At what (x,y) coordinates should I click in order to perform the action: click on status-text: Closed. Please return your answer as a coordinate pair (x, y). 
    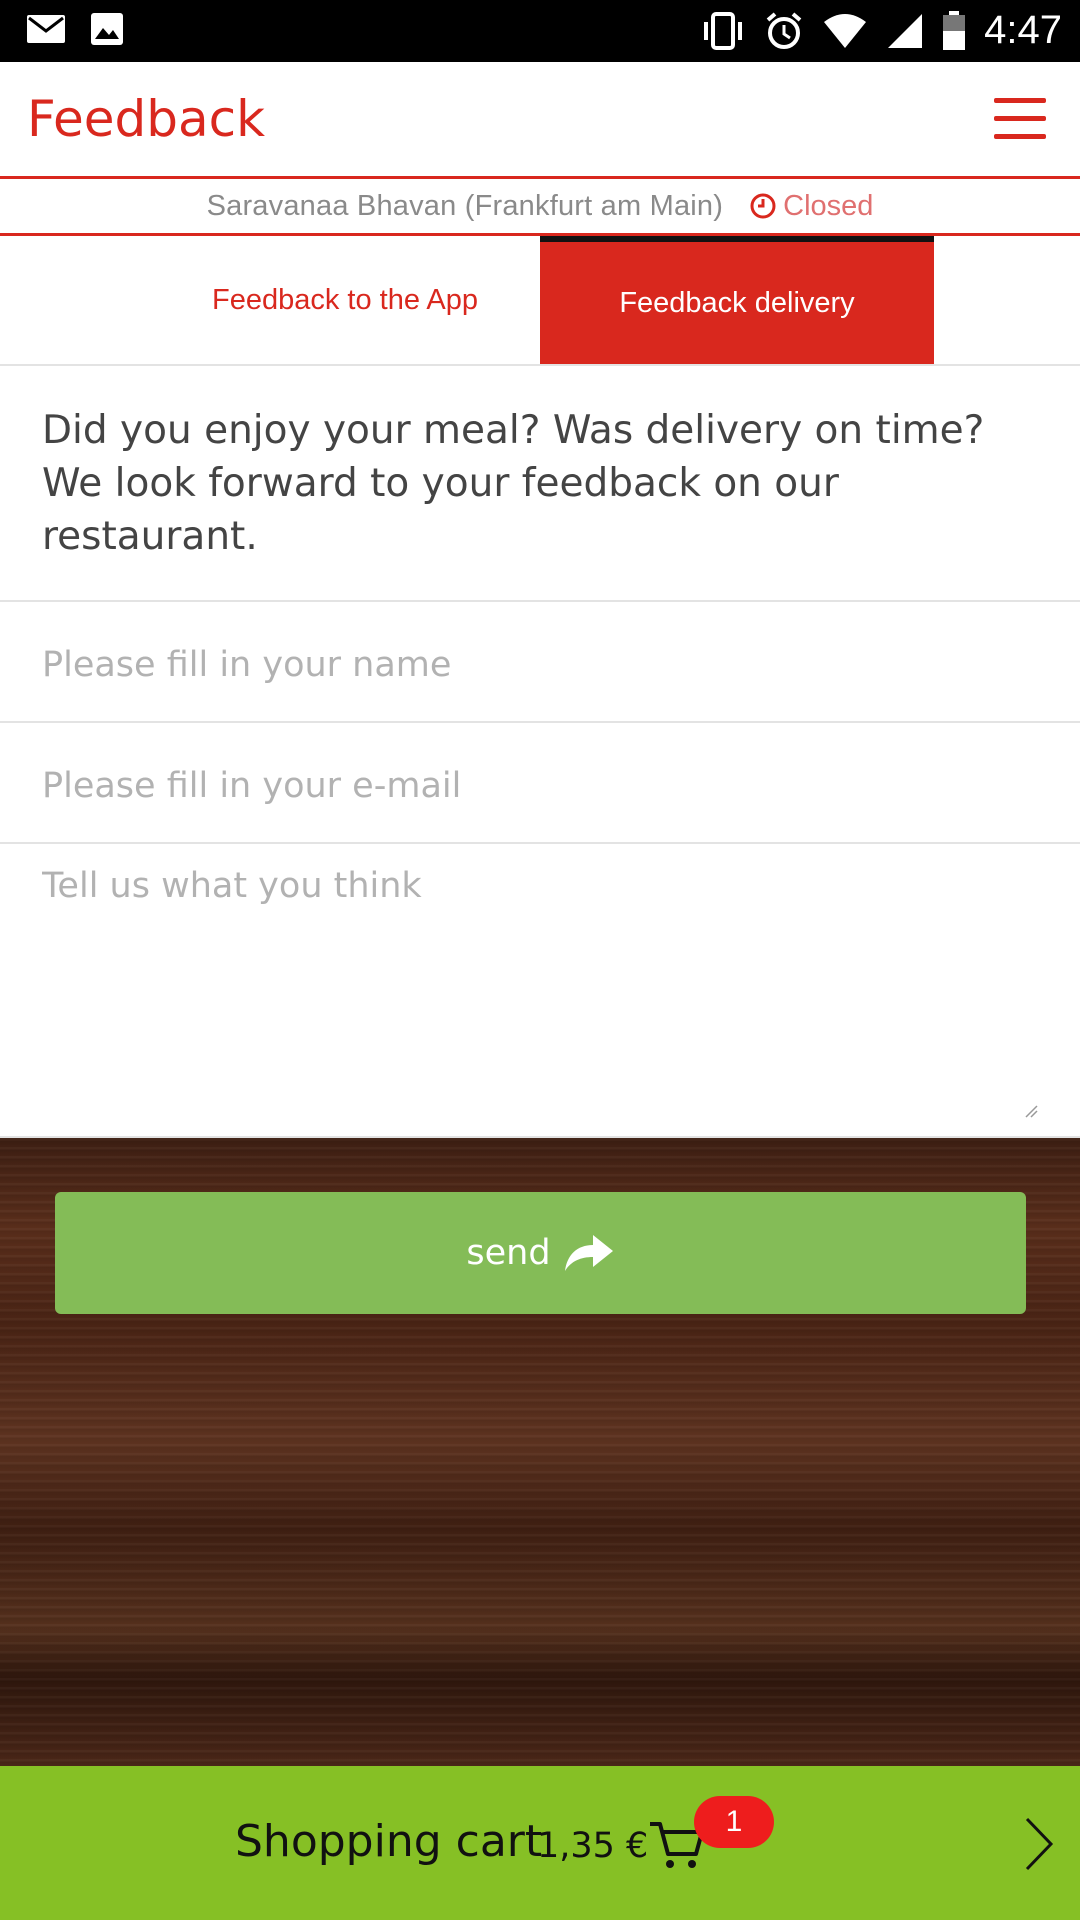
    Looking at the image, I should click on (828, 205).